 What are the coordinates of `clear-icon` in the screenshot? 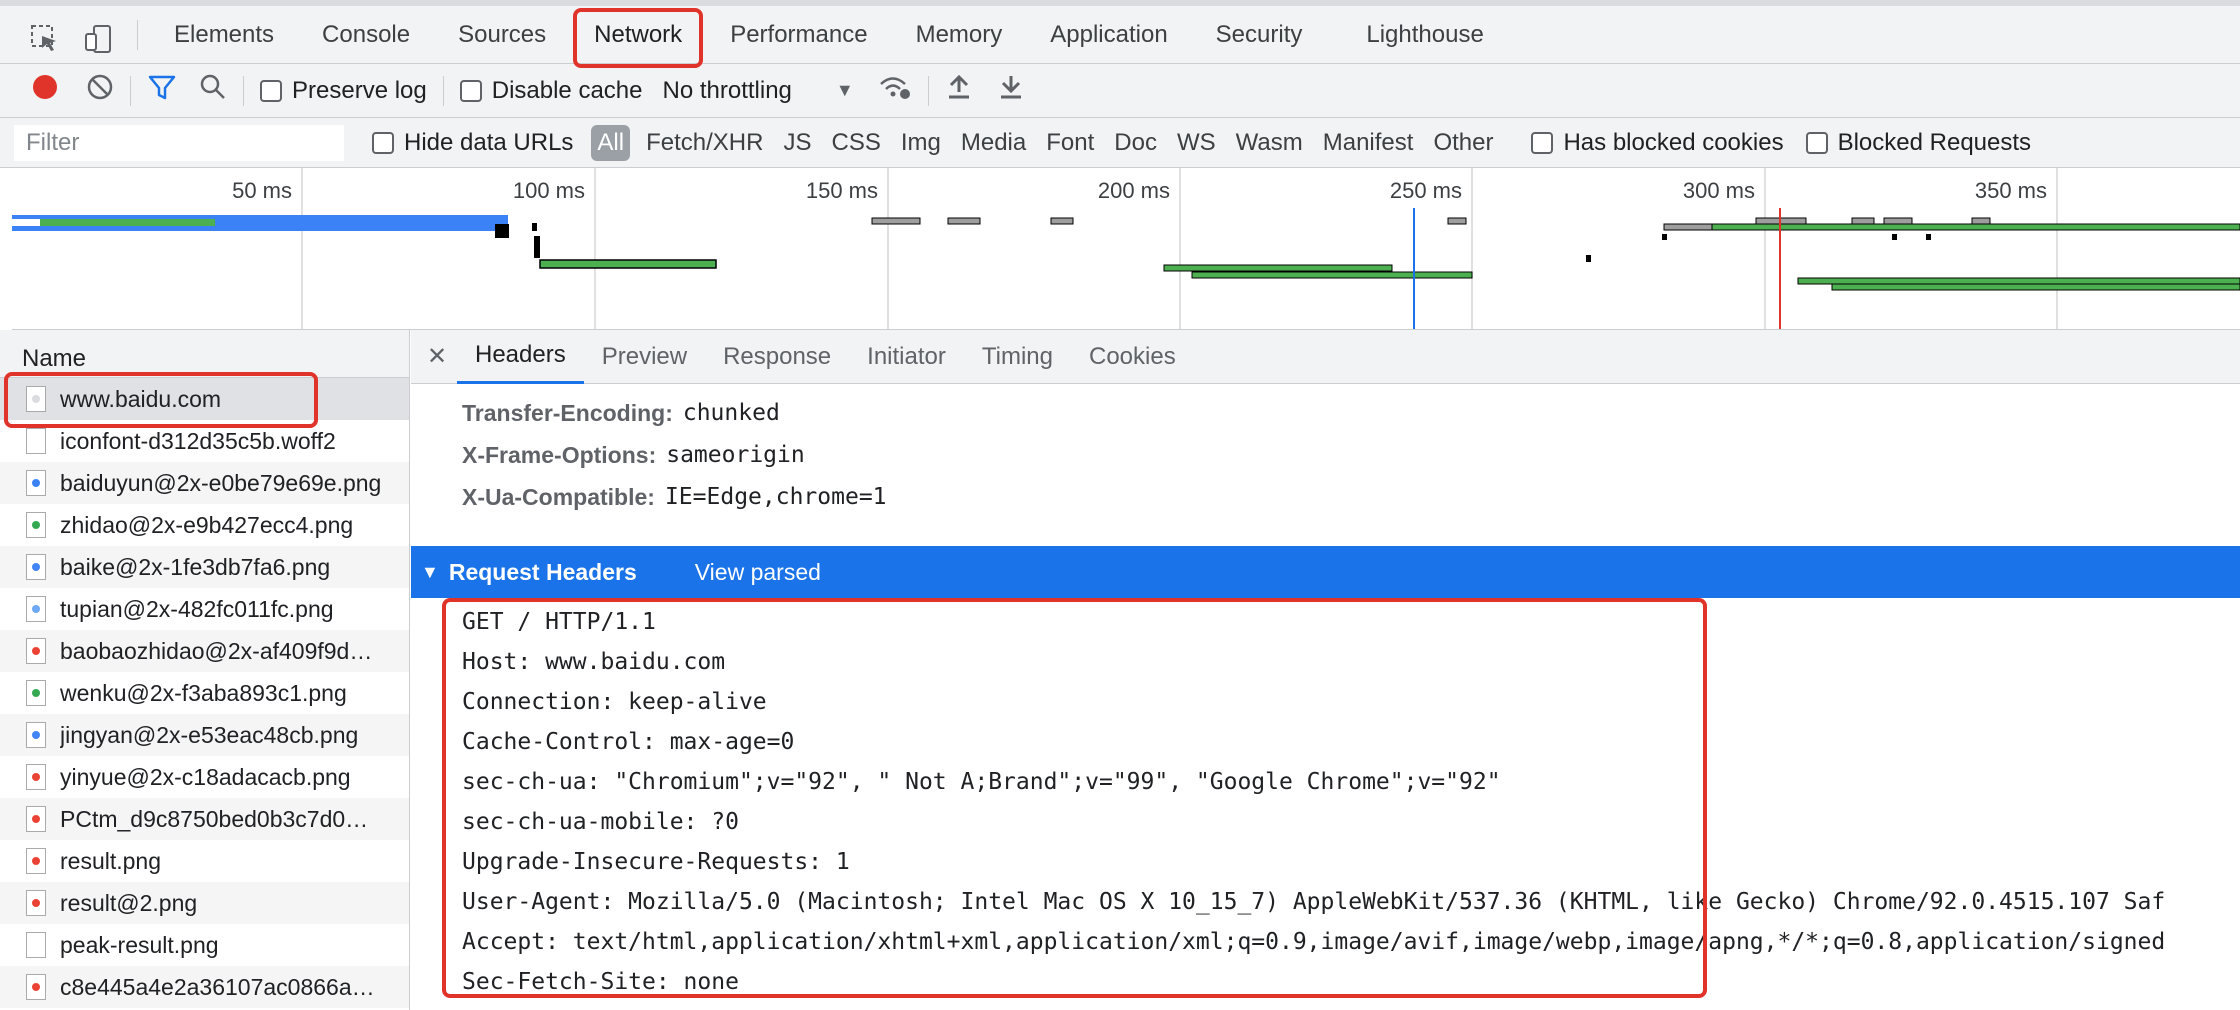 It's located at (100, 90).